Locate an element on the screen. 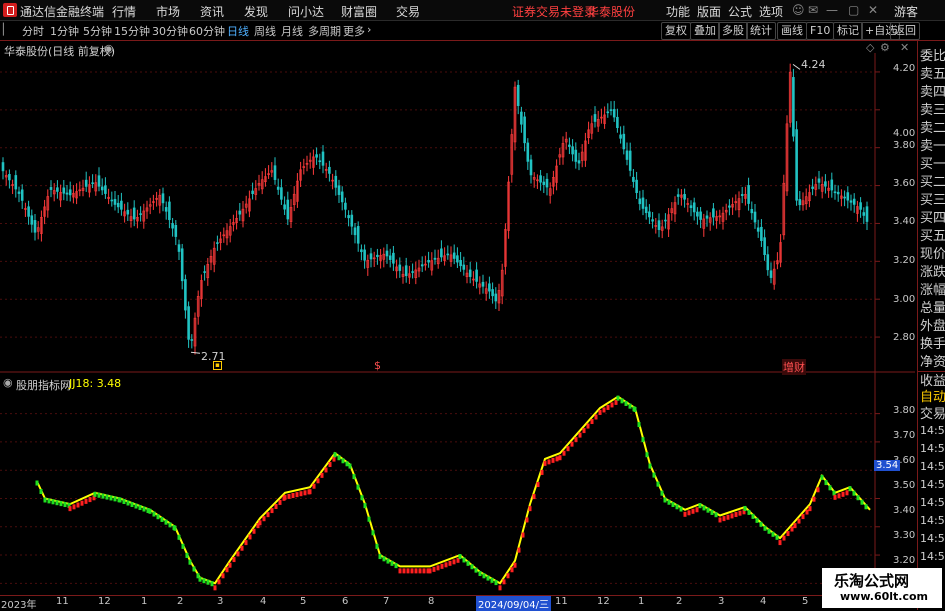 This screenshot has width=945, height=611. menu-item-layout: 版面 is located at coordinates (709, 11).